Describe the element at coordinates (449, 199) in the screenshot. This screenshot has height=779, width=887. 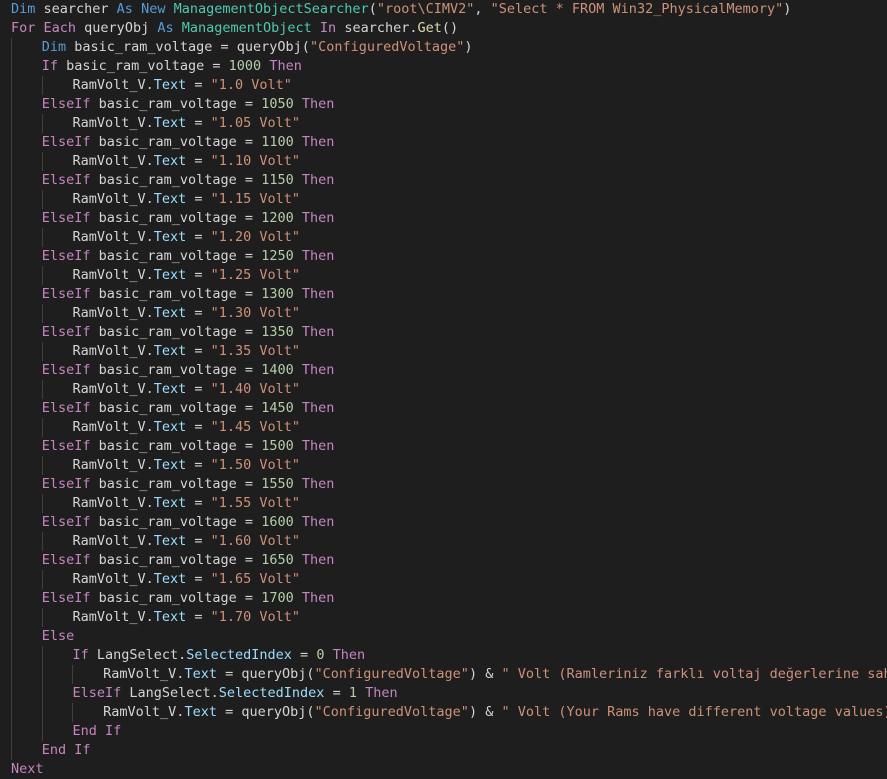
I see `code-line: RamVolt_V.Text = "1.15 Volt"` at that location.